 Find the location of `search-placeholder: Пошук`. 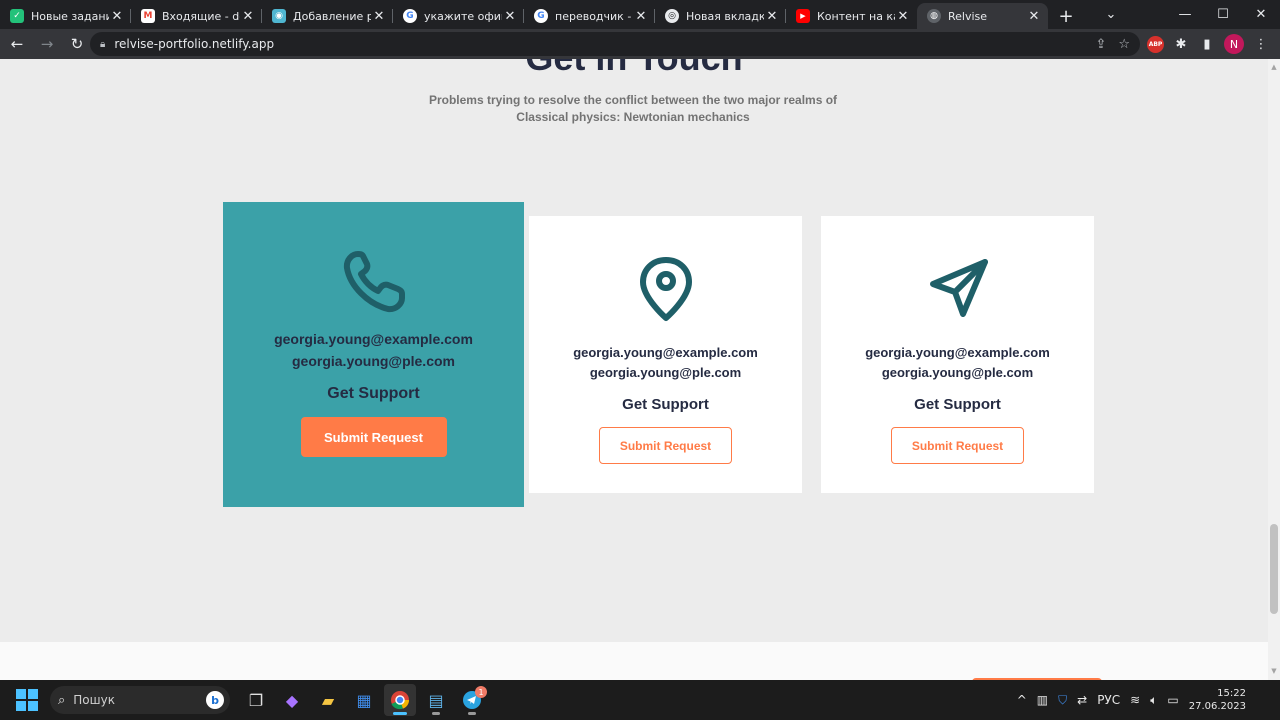

search-placeholder: Пошук is located at coordinates (94, 700).